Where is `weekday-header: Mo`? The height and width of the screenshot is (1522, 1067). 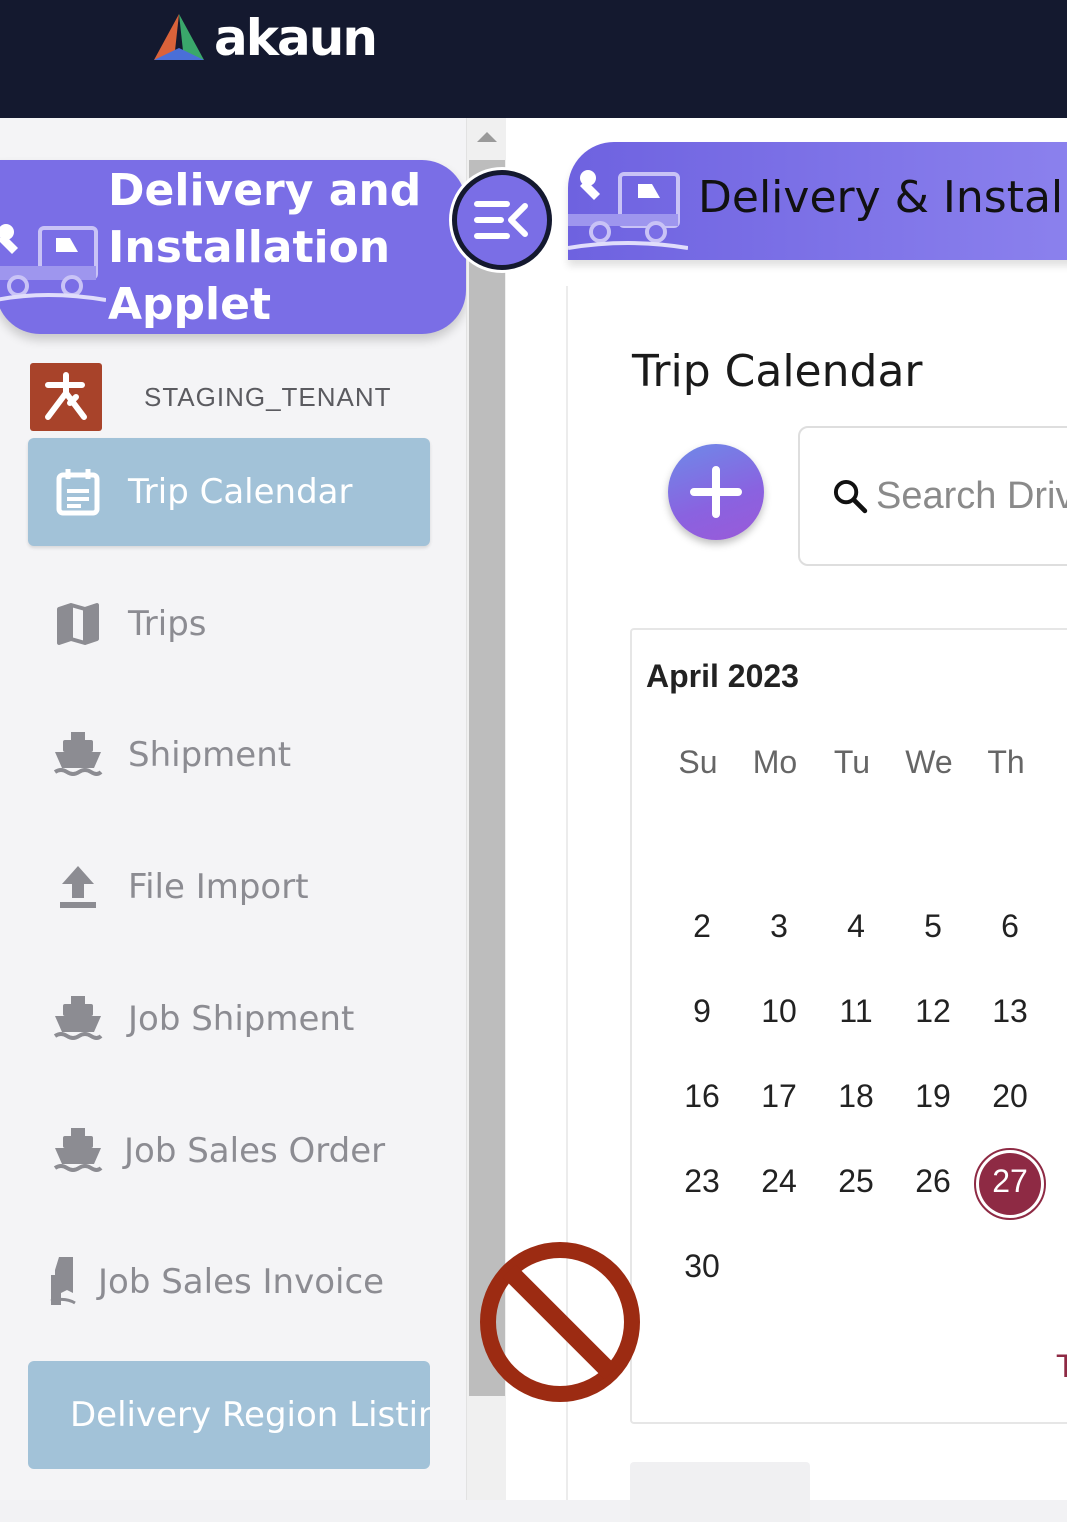
weekday-header: Mo is located at coordinates (775, 762).